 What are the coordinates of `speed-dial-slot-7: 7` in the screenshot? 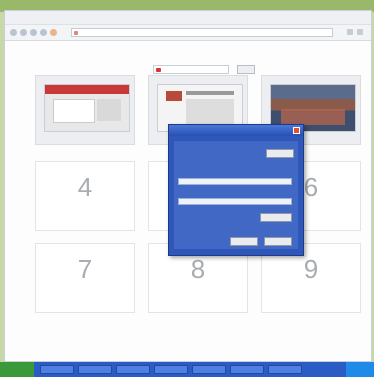 It's located at (85, 278).